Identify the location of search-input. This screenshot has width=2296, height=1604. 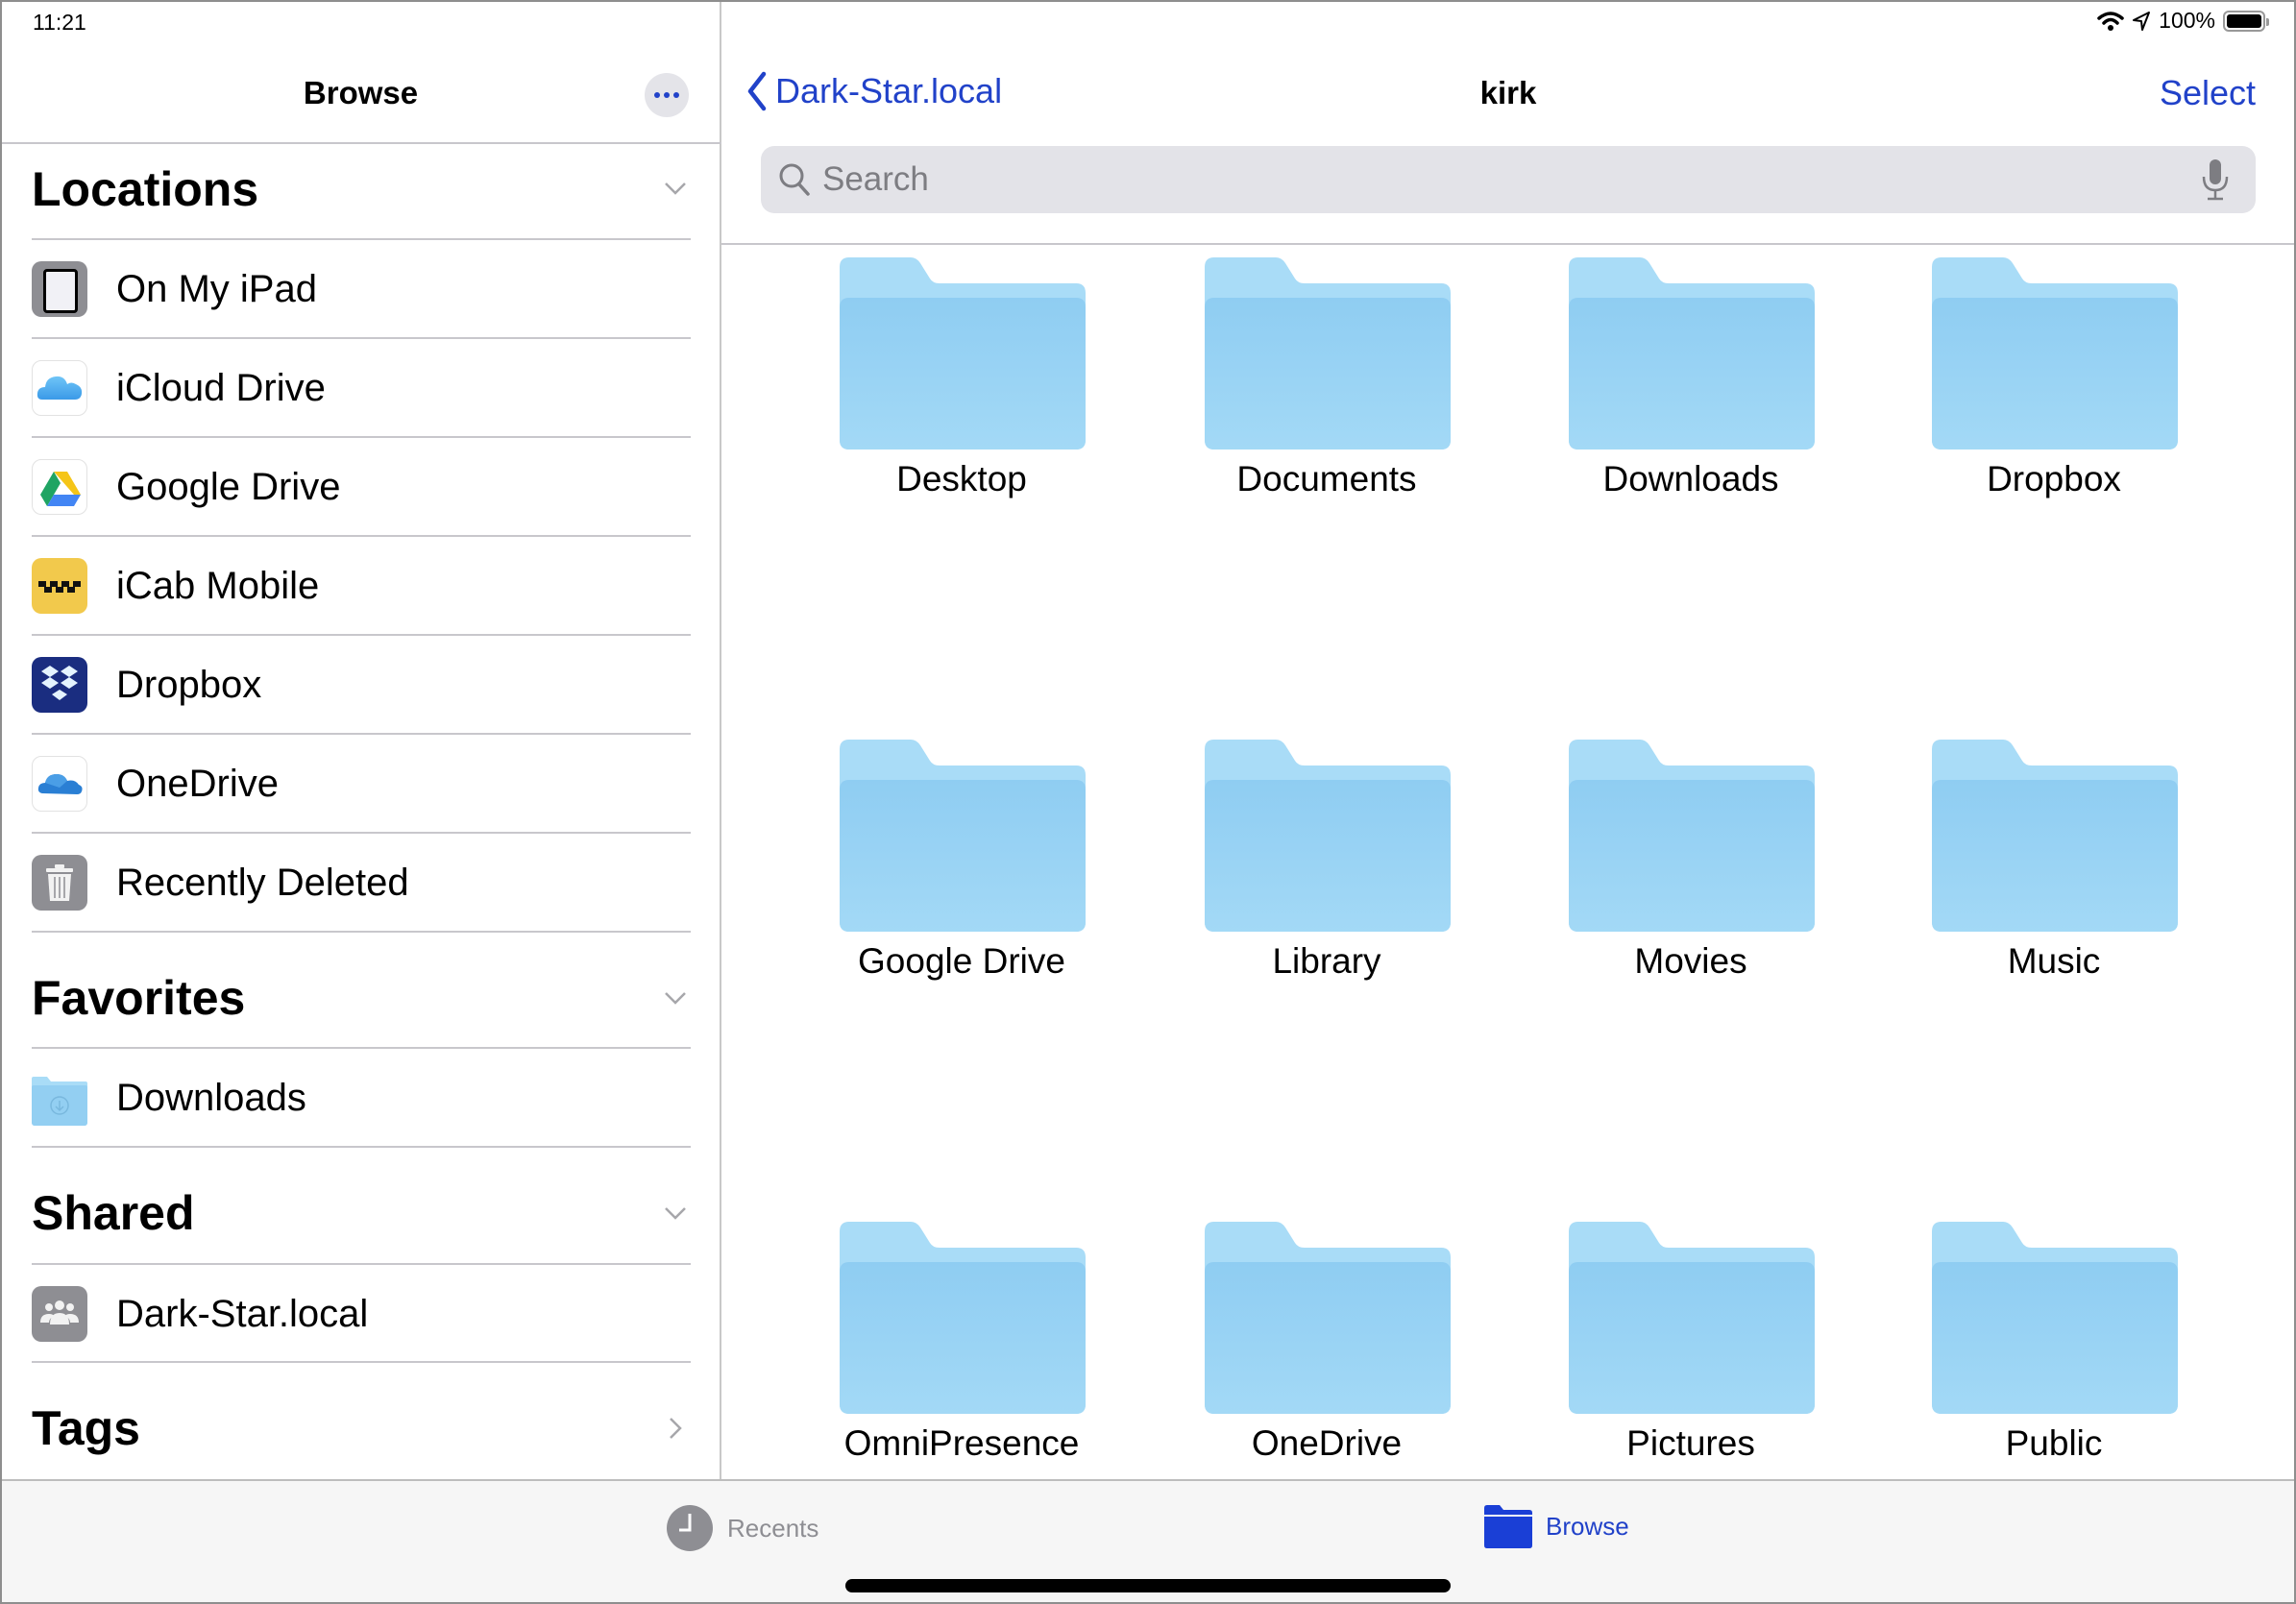
(1508, 179).